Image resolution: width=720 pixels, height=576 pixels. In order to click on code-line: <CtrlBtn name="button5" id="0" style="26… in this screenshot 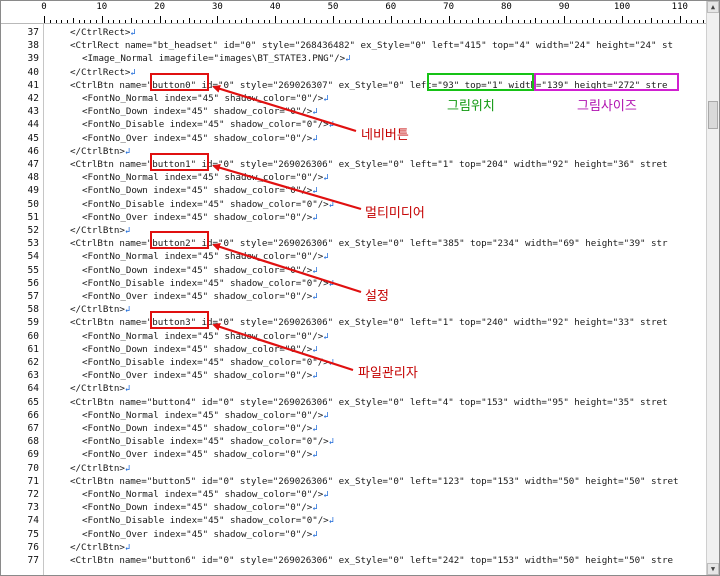, I will do `click(374, 481)`.